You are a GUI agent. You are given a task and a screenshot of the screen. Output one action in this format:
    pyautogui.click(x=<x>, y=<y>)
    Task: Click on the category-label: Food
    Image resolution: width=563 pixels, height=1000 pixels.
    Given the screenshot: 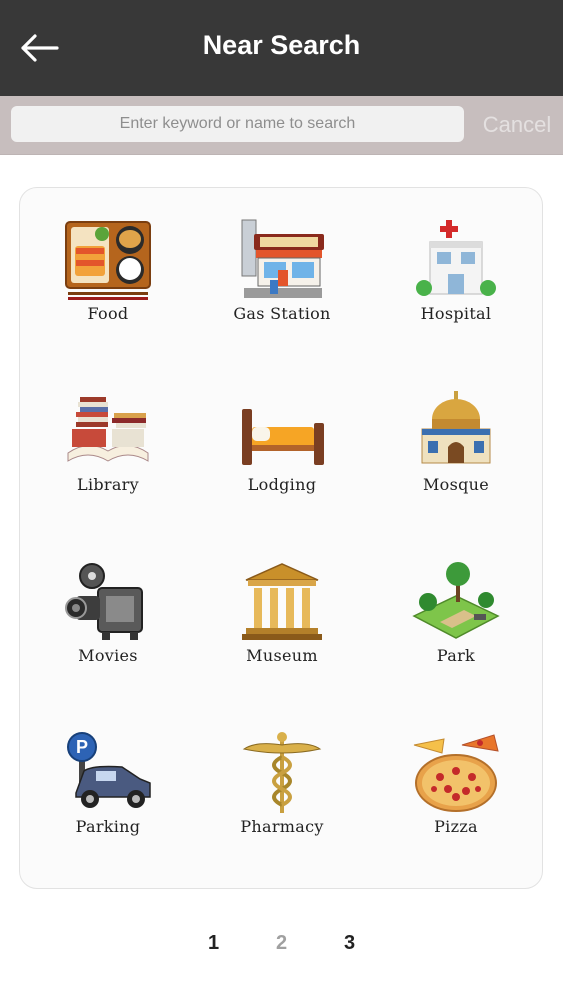 What is the action you would take?
    pyautogui.click(x=108, y=313)
    